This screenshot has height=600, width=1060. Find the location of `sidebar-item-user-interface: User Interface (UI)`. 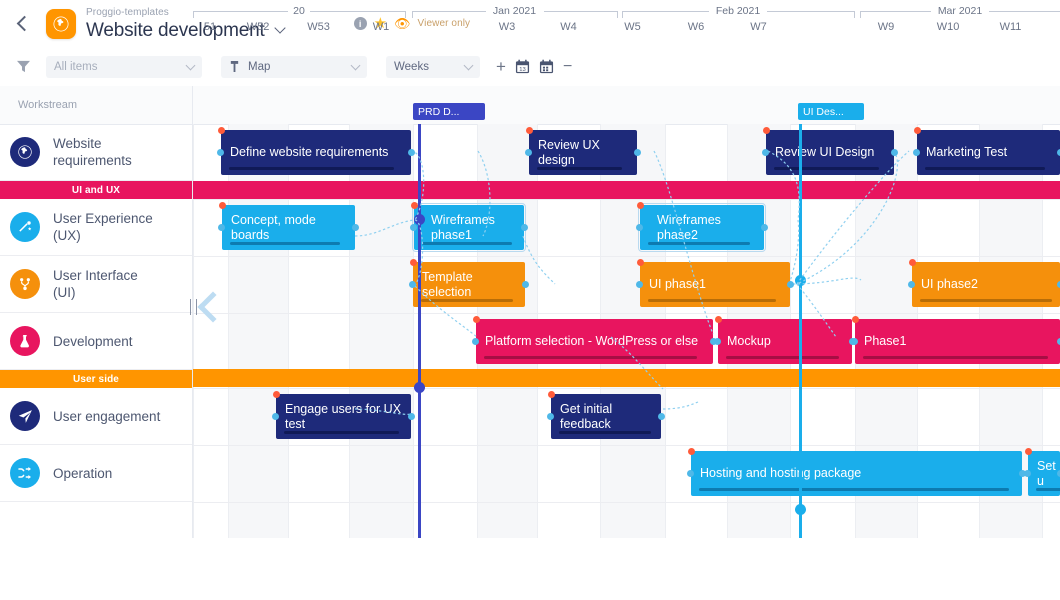

sidebar-item-user-interface: User Interface (UI) is located at coordinates (96, 284).